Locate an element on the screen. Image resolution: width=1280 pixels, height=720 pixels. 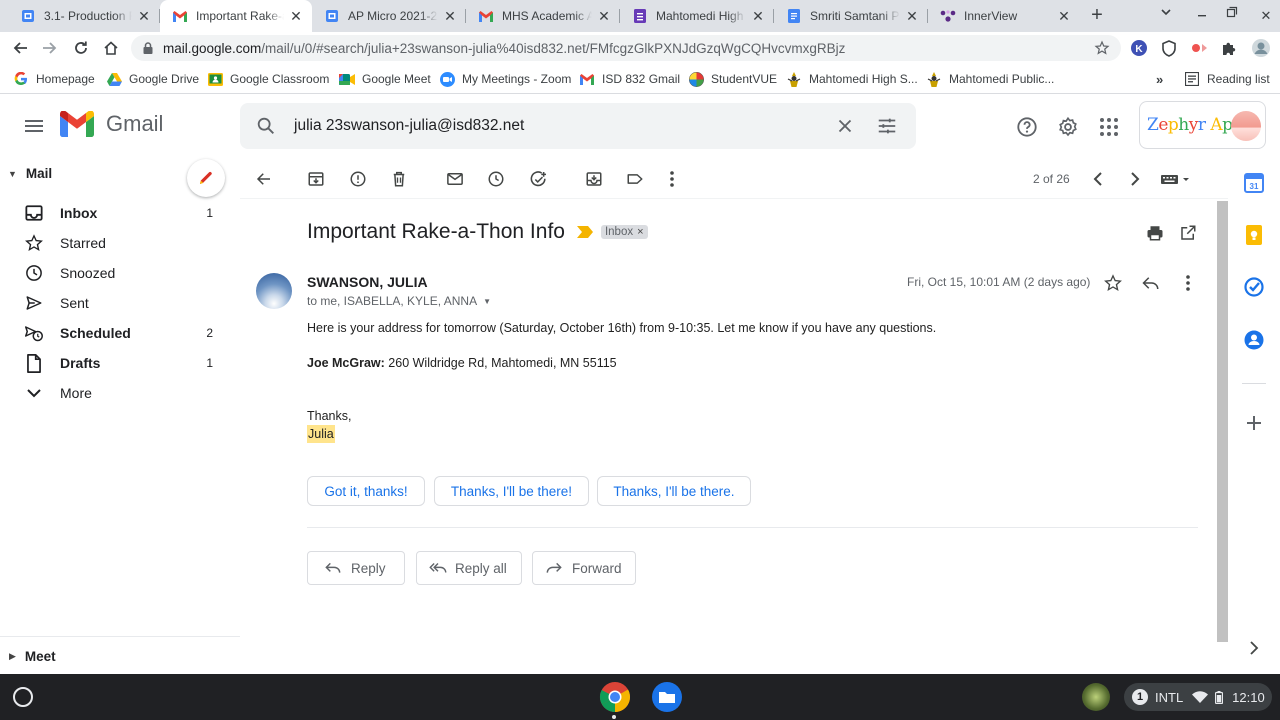
avatar is located at coordinates (1246, 126).